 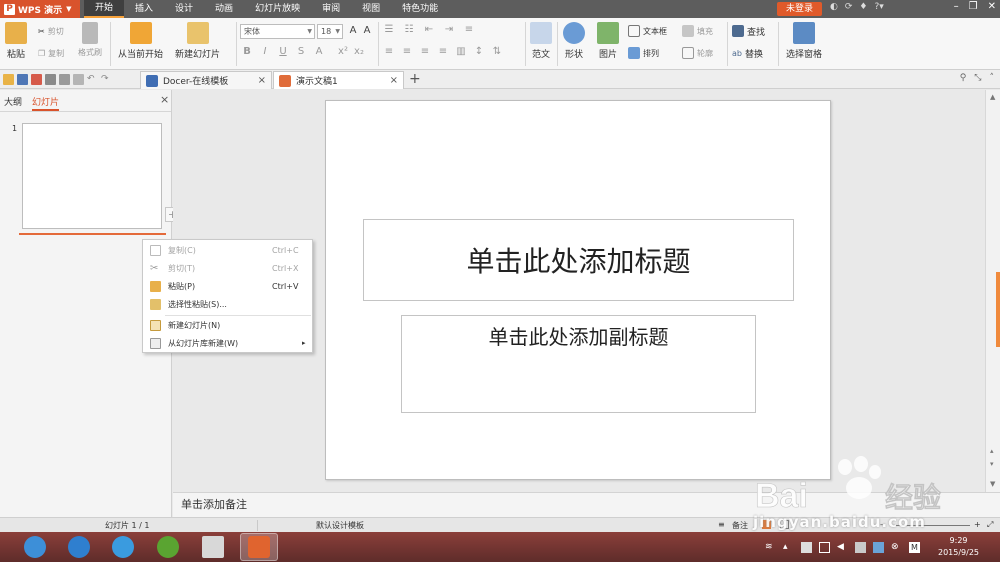 What do you see at coordinates (992, 484) in the screenshot?
I see `scroll-down-icon: ▼` at bounding box center [992, 484].